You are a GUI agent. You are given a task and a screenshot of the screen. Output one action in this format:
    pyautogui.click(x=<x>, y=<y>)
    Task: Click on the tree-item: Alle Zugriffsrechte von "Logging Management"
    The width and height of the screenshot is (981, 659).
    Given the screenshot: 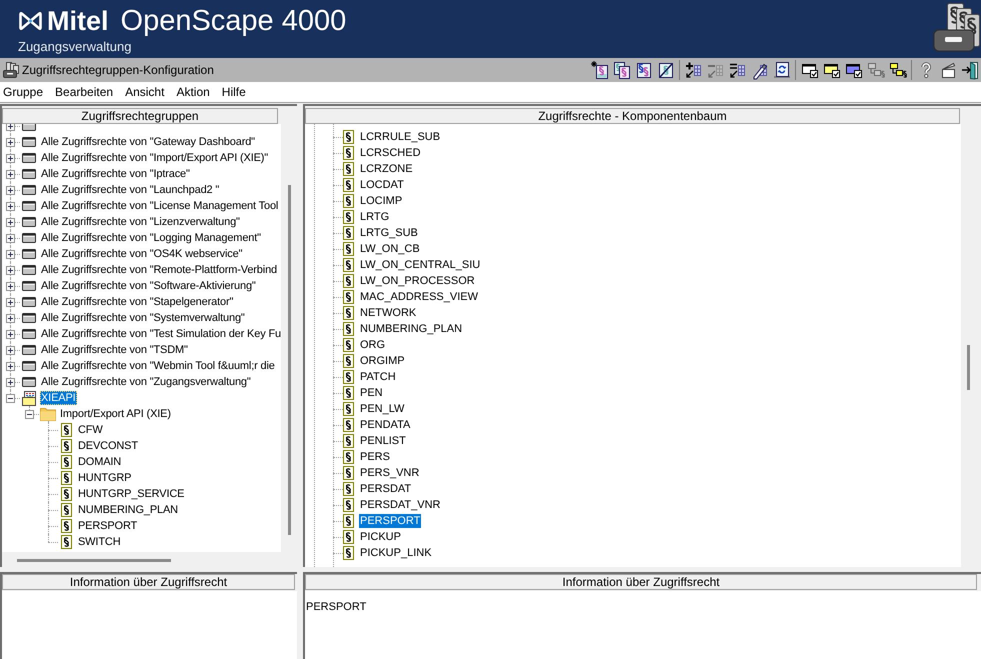 What is the action you would take?
    pyautogui.click(x=151, y=238)
    